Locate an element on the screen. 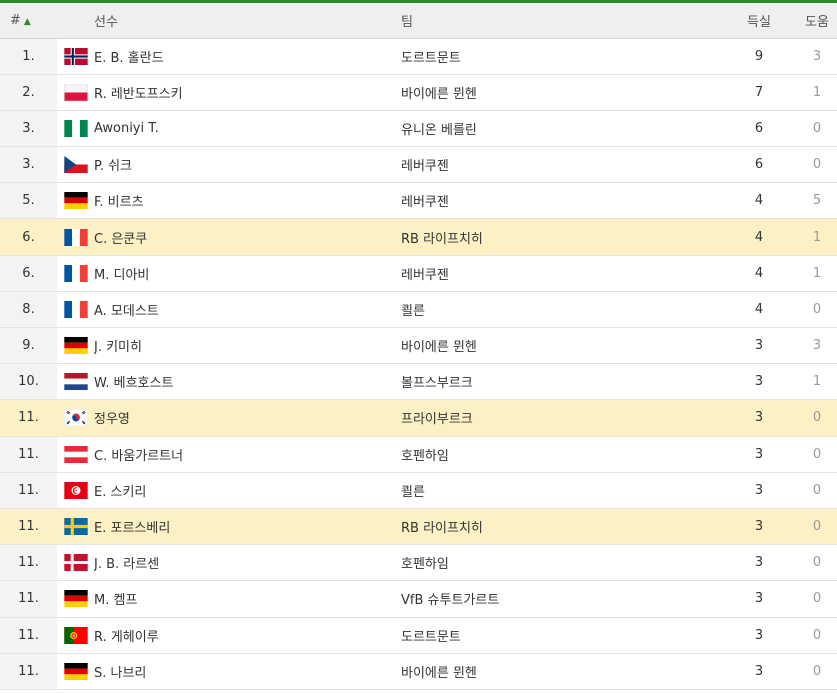 Image resolution: width=837 pixels, height=693 pixels. table-row: 5. F. 비르츠 레버쿠젠 4 5 is located at coordinates (418, 201).